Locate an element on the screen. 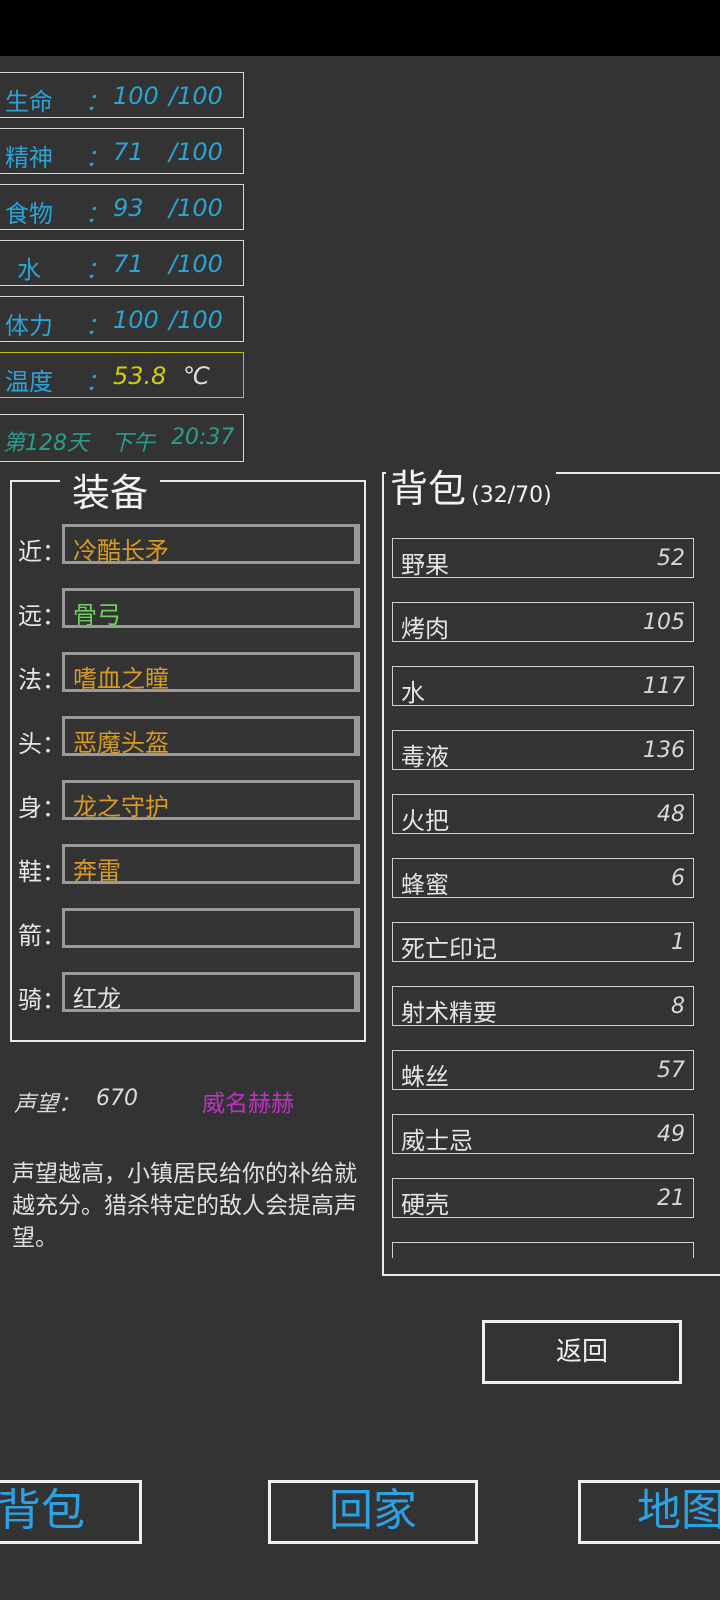  bag-item: 蜂蜜 6 is located at coordinates (543, 878).